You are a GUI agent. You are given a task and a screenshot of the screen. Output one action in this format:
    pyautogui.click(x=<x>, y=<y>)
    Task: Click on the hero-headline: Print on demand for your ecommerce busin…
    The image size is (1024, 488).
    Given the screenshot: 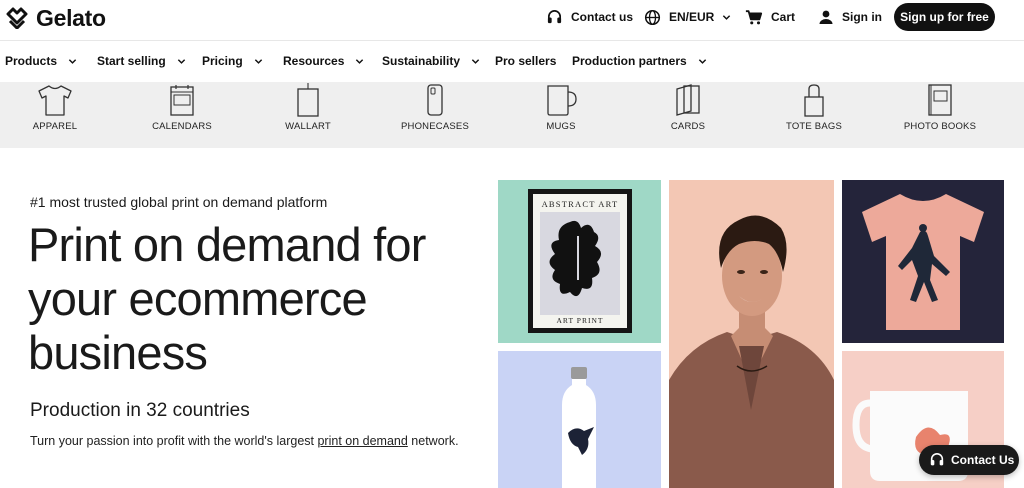 What is the action you would take?
    pyautogui.click(x=227, y=298)
    